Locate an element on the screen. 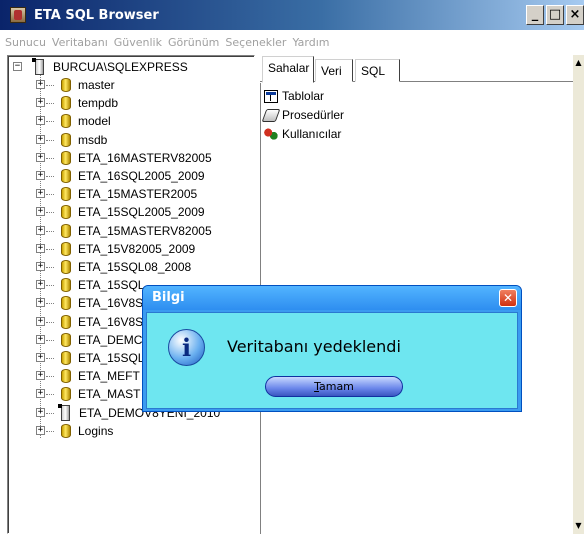 Image resolution: width=584 pixels, height=534 pixels. pane-item-label: Prosedürler is located at coordinates (313, 115).